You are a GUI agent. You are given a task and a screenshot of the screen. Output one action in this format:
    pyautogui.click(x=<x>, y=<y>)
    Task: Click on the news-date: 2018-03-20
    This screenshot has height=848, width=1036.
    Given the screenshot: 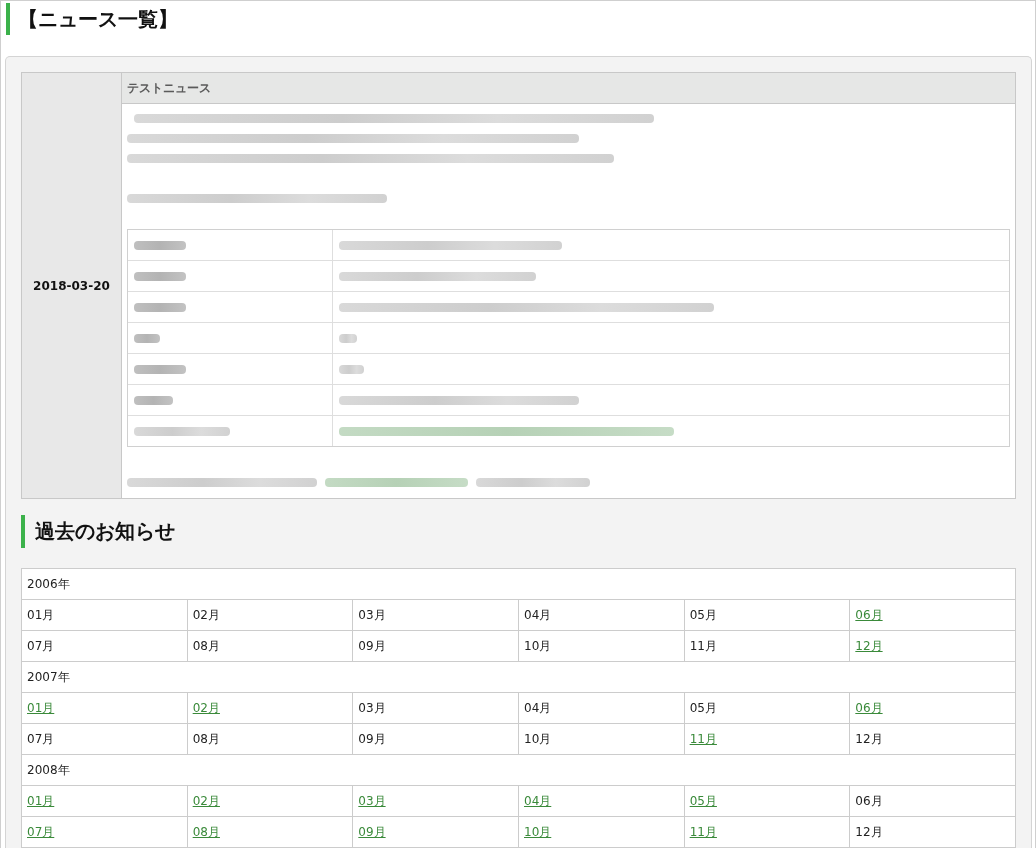 What is the action you would take?
    pyautogui.click(x=72, y=285)
    